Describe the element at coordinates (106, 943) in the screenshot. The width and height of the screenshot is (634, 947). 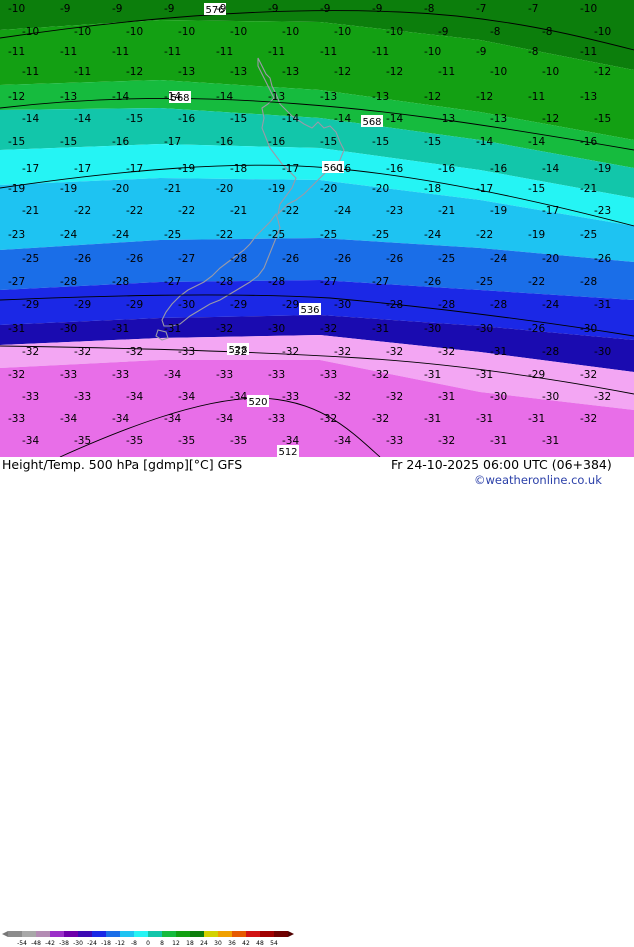
I see `colorbar-tick-label: -18` at that location.